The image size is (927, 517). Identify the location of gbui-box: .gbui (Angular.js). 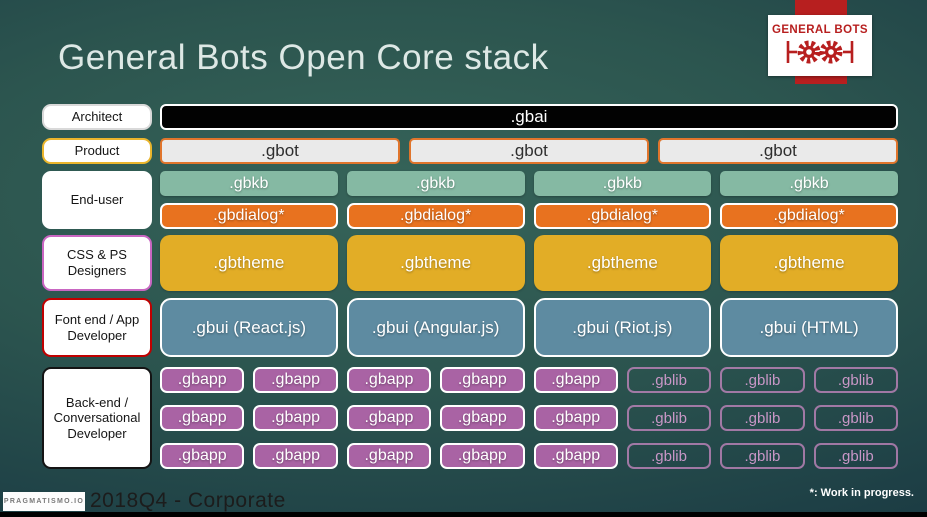
(435, 327).